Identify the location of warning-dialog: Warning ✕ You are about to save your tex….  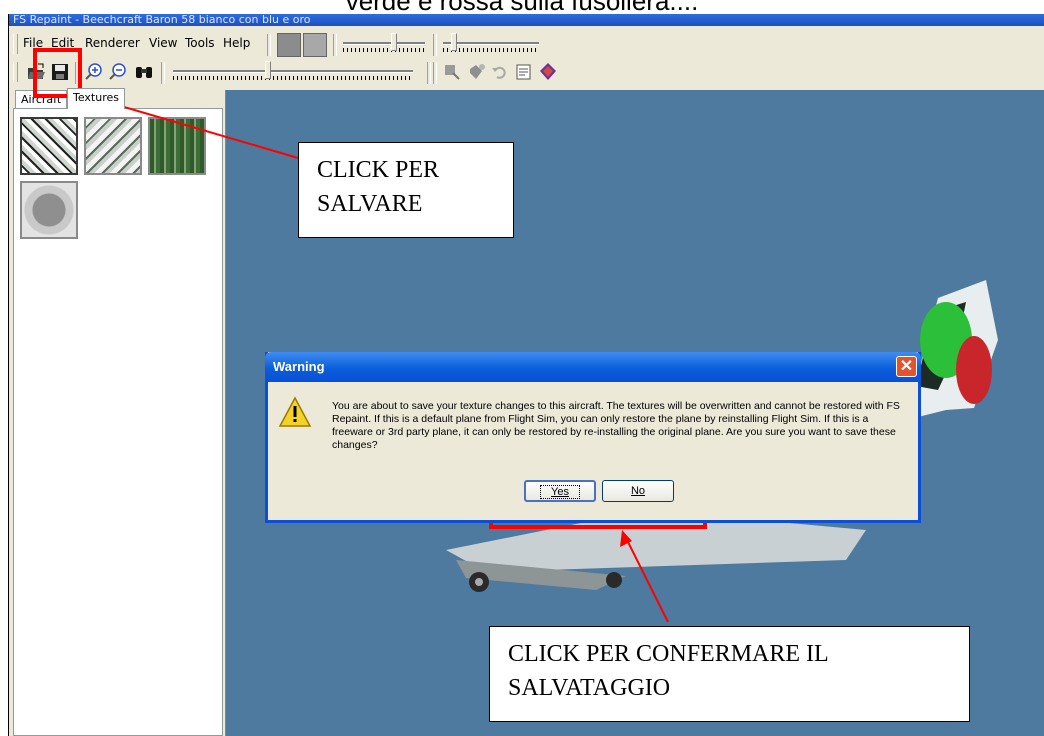
(593, 437).